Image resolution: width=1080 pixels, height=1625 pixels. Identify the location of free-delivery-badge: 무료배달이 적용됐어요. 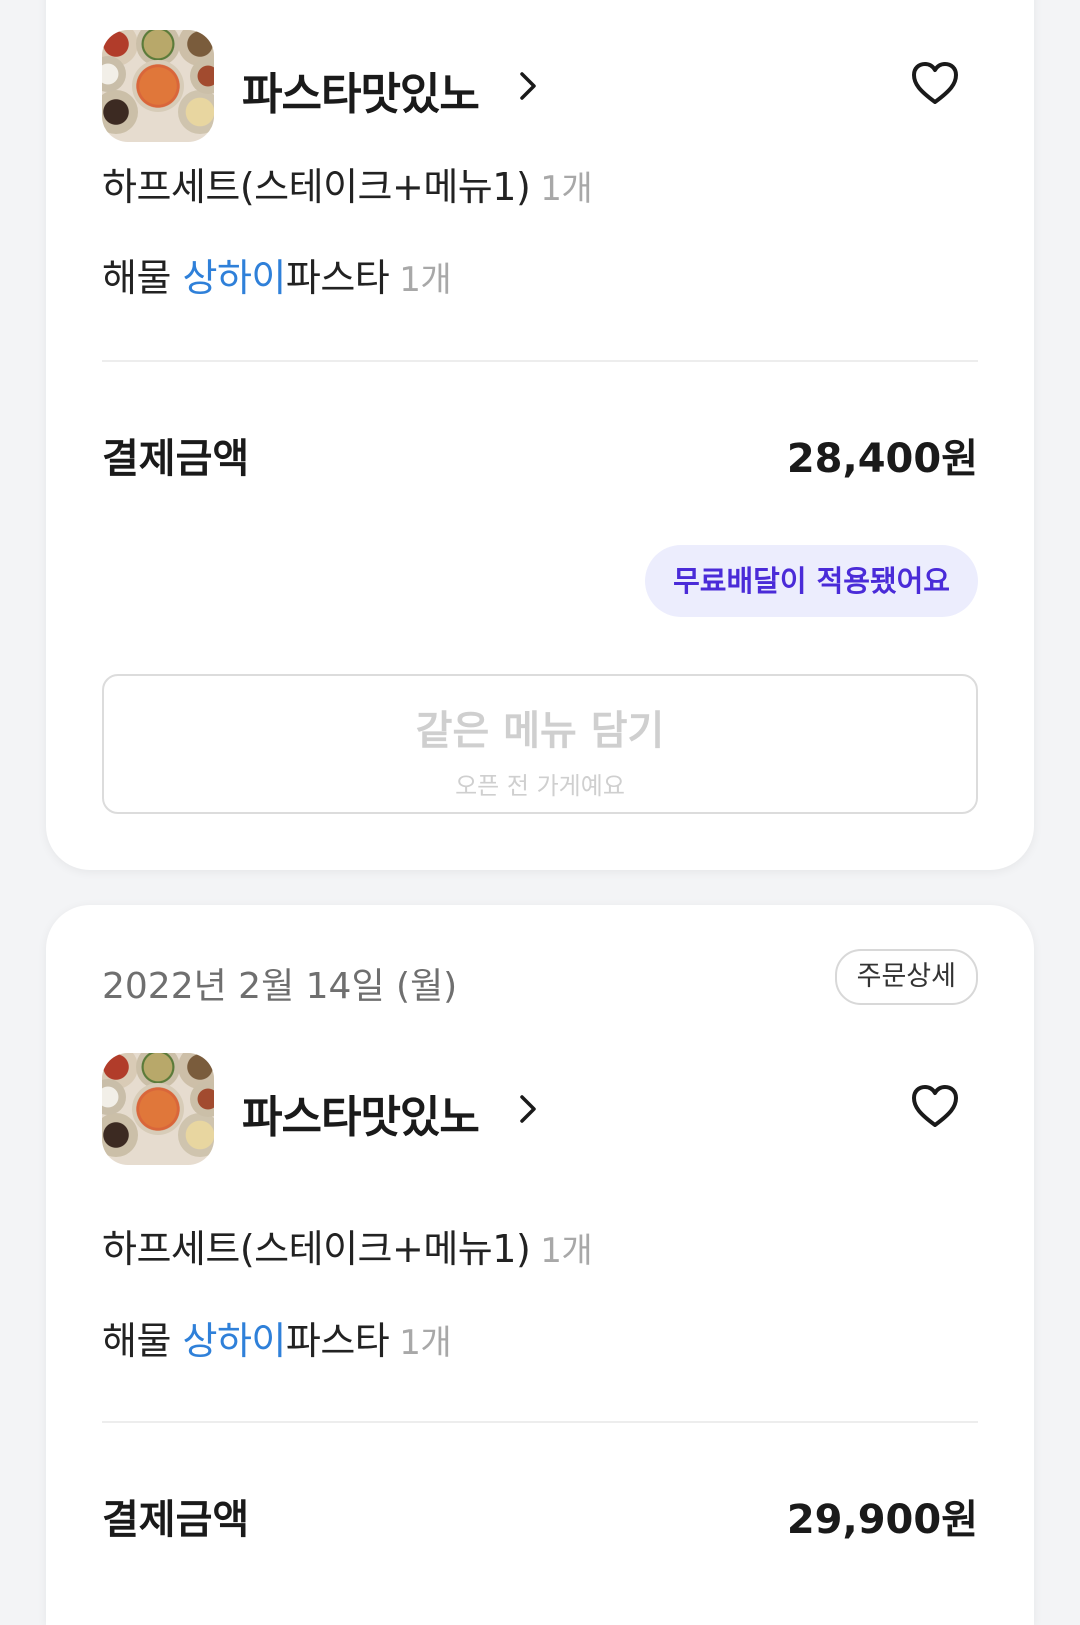
(811, 581).